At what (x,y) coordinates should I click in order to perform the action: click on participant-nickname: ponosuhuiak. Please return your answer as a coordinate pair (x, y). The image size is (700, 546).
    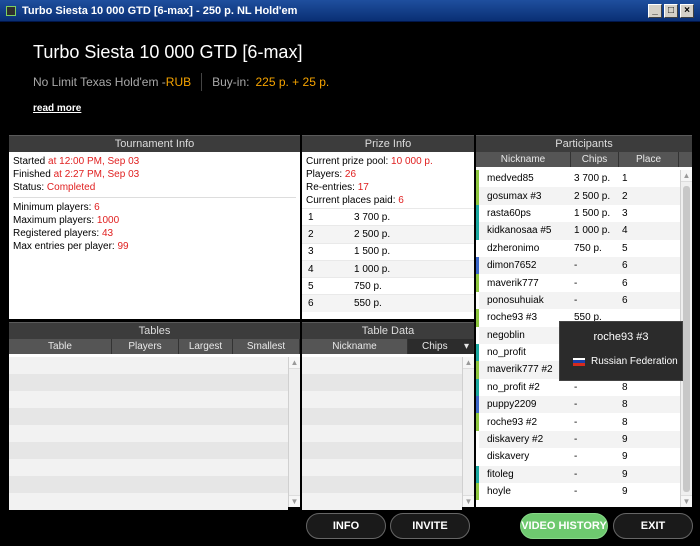
    Looking at the image, I should click on (523, 300).